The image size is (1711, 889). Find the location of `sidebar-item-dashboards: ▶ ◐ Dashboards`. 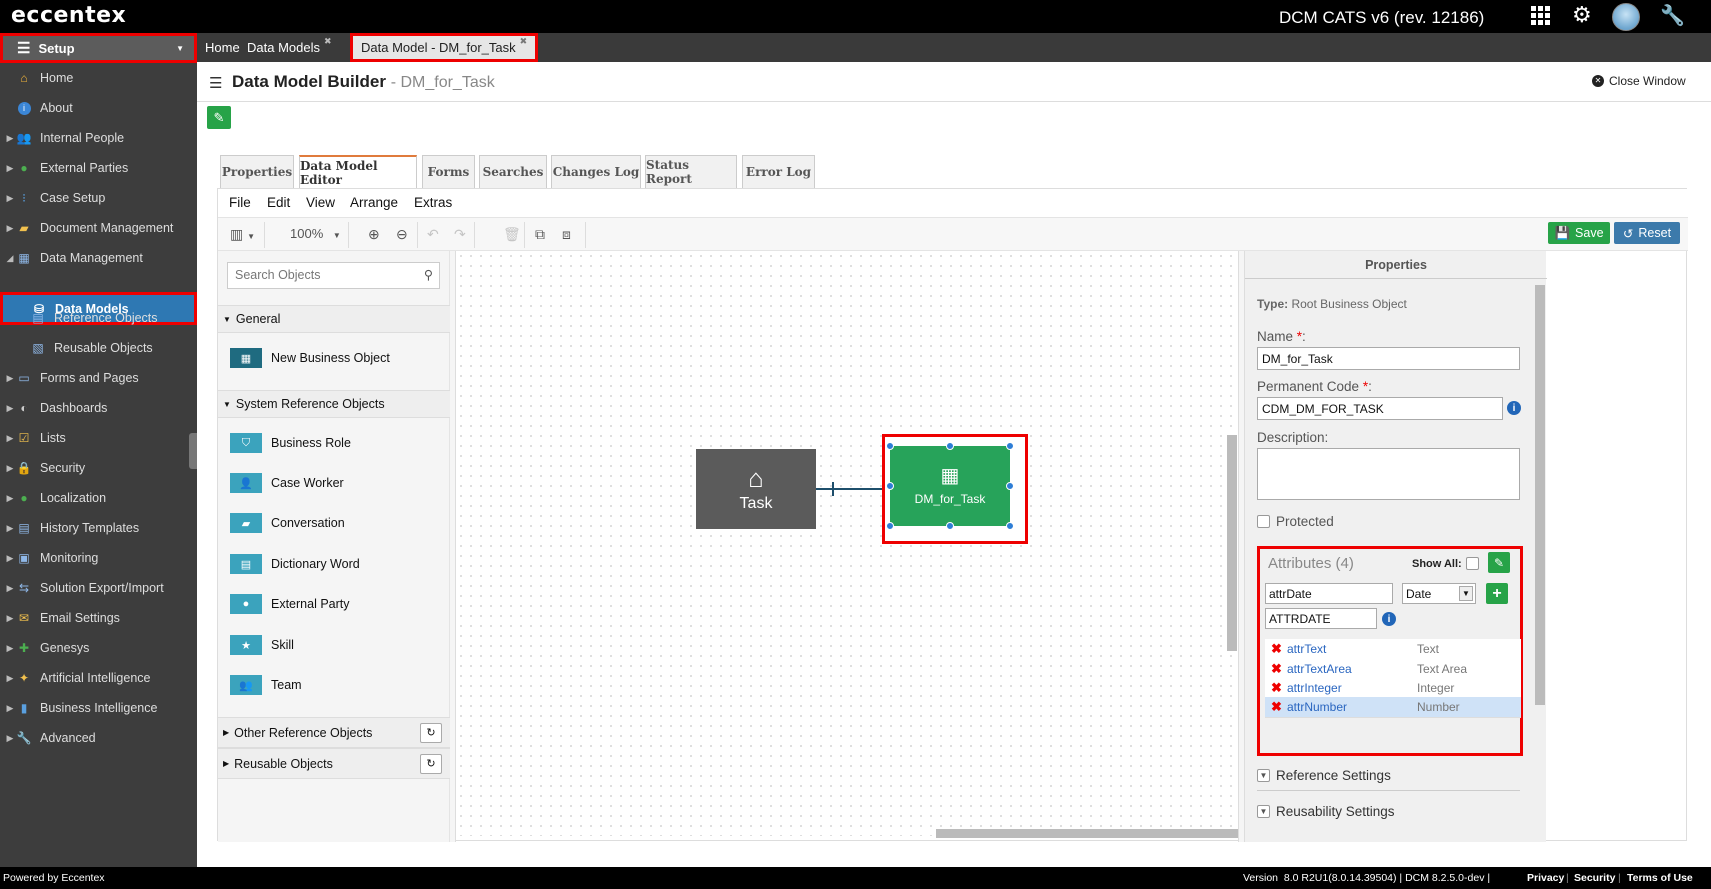

sidebar-item-dashboards: ▶ ◐ Dashboards is located at coordinates (98, 408).